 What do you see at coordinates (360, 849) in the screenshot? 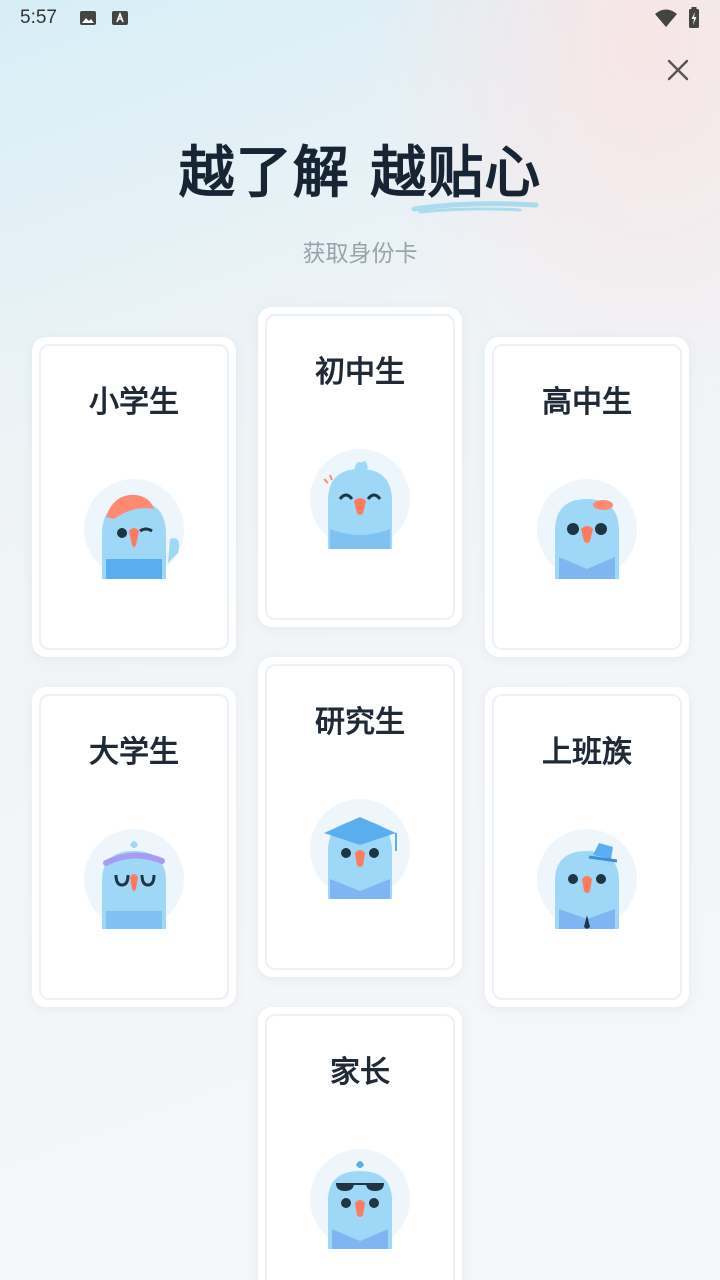
I see `bird-graduation-cap-avatar-icon` at bounding box center [360, 849].